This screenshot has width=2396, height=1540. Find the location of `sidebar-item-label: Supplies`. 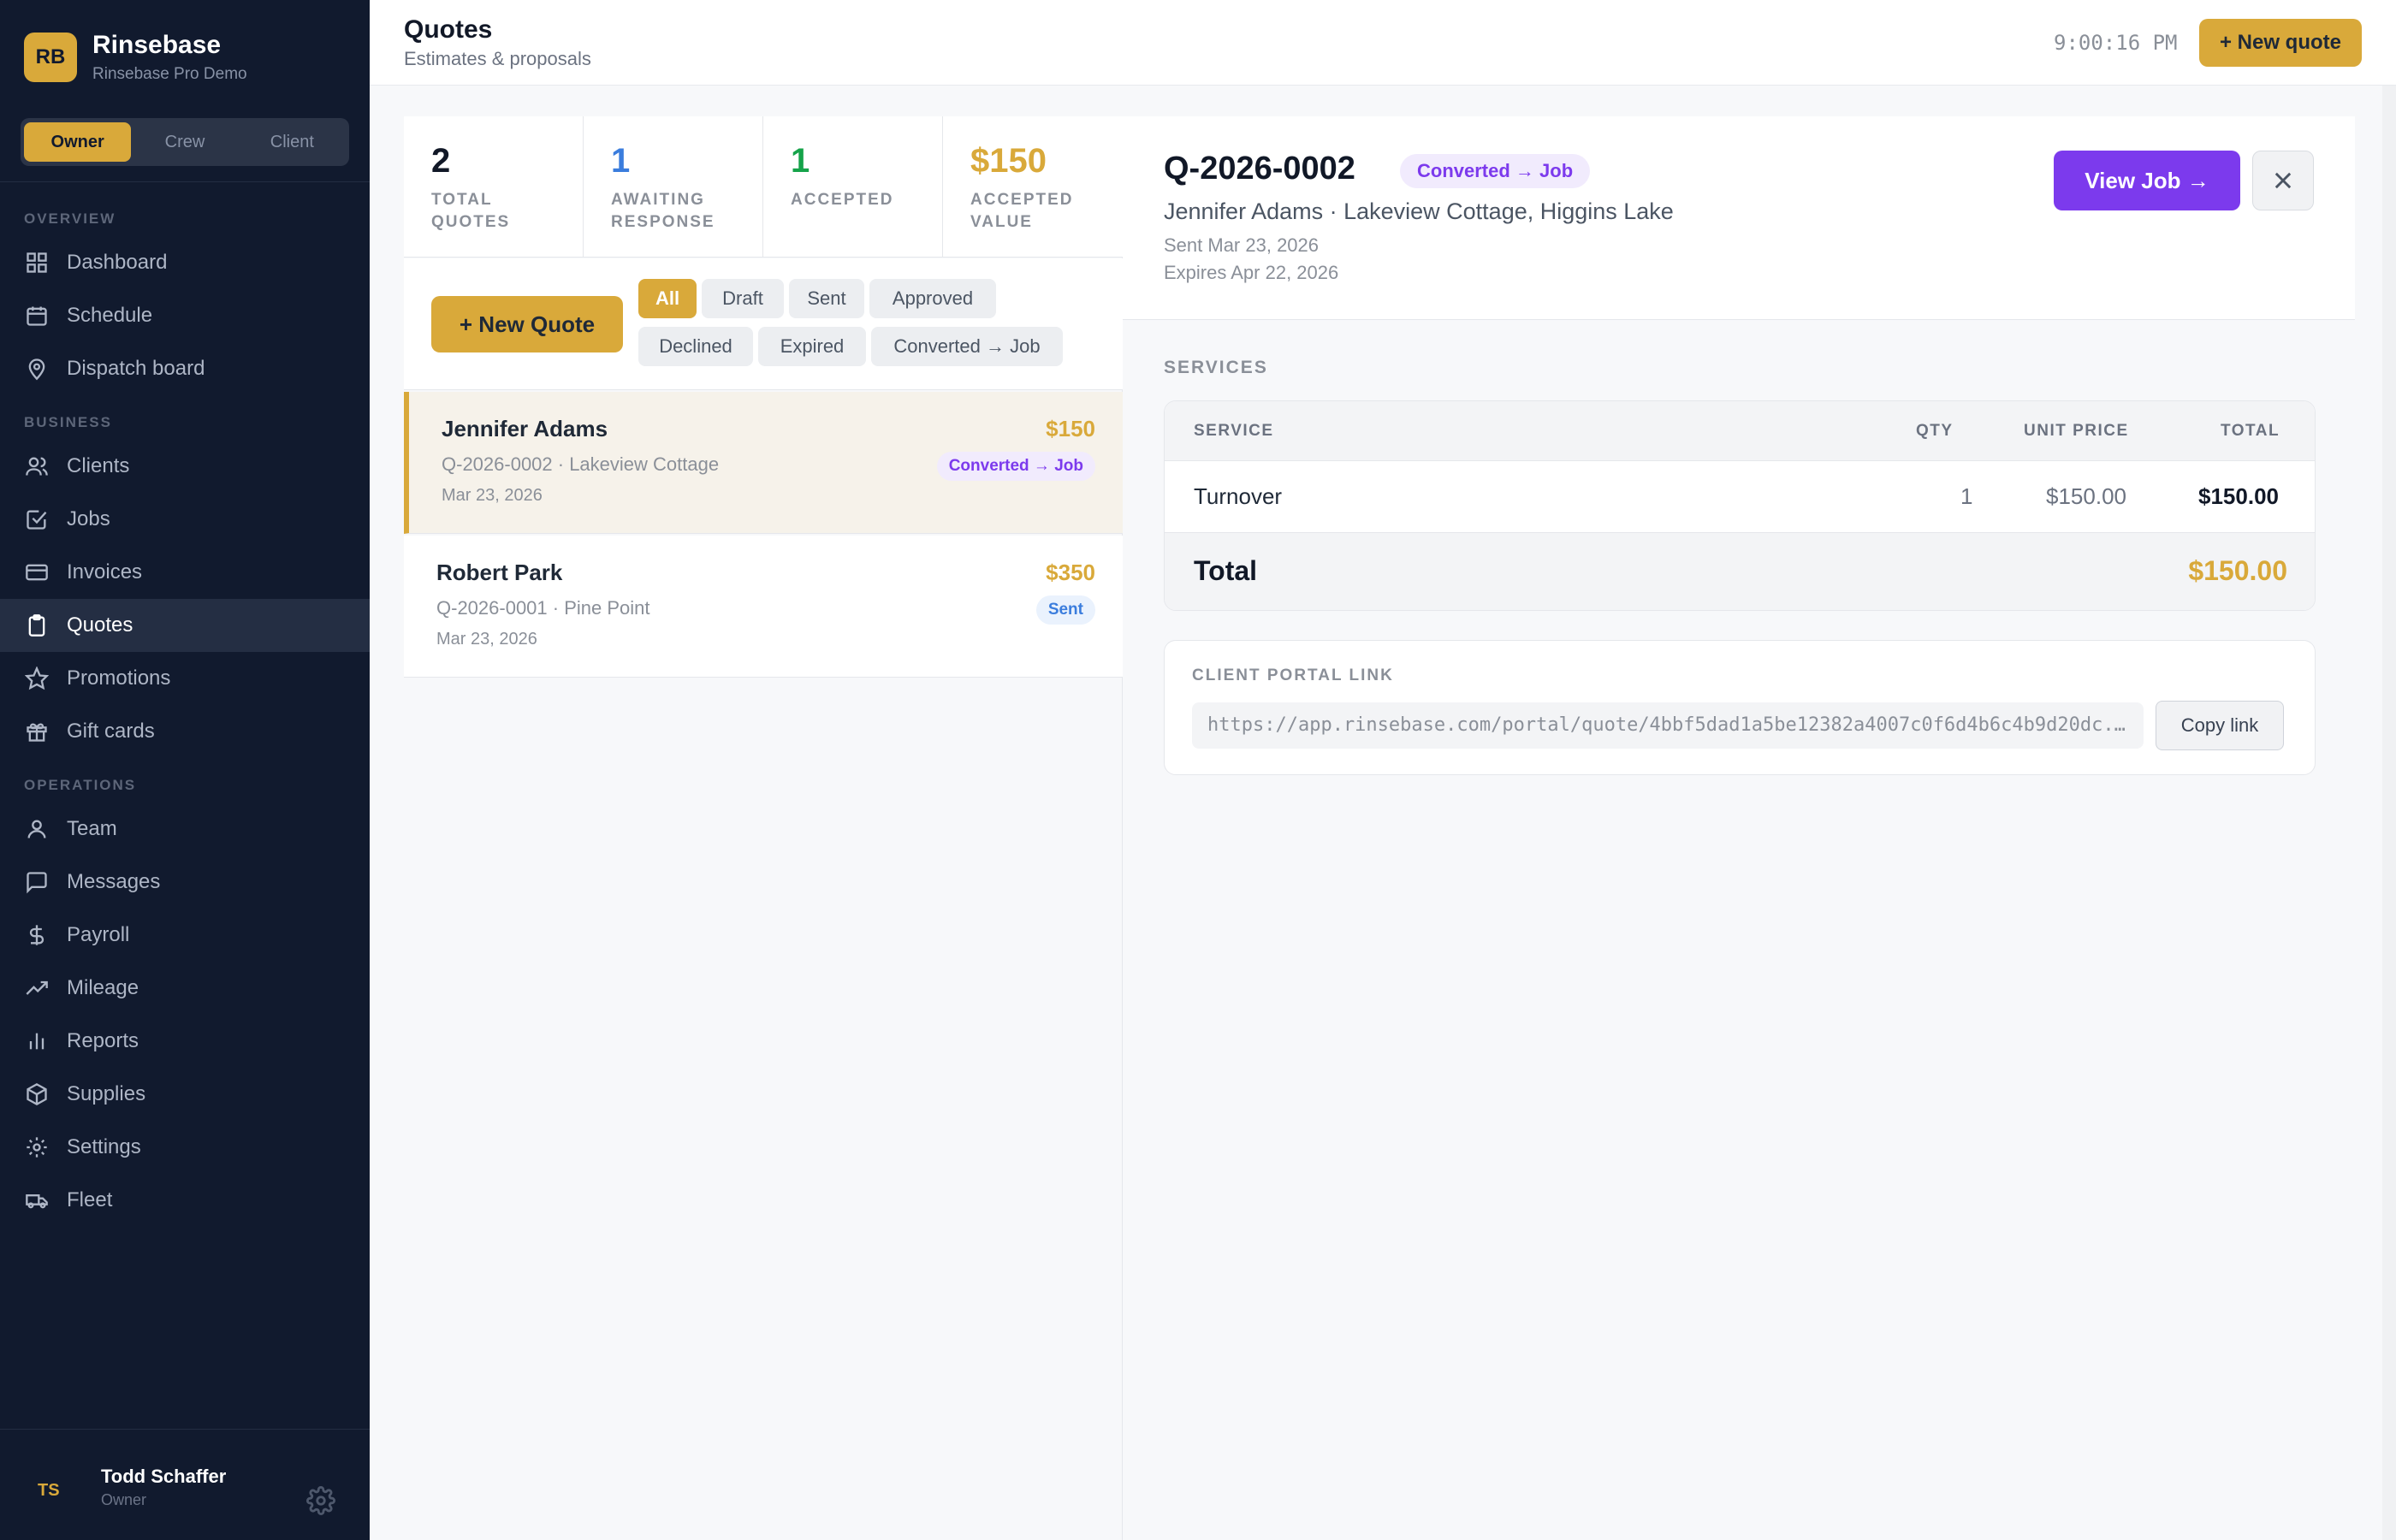

sidebar-item-label: Supplies is located at coordinates (107, 1093).